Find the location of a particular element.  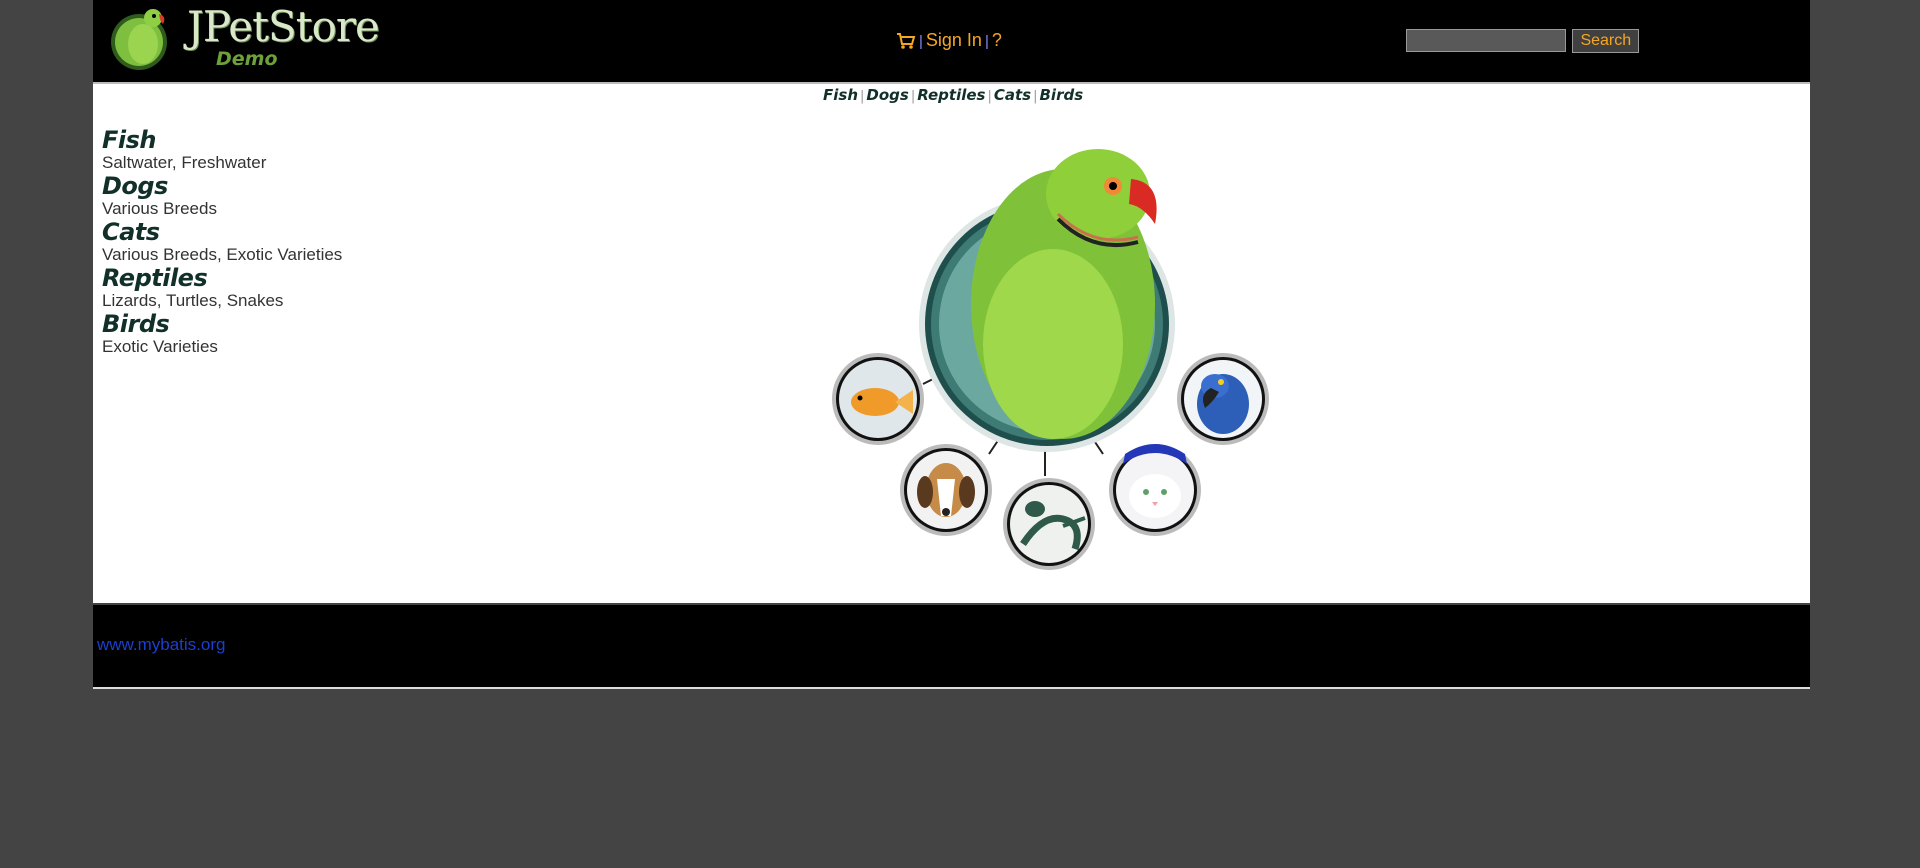

shopping-cart-icon is located at coordinates (906, 43).